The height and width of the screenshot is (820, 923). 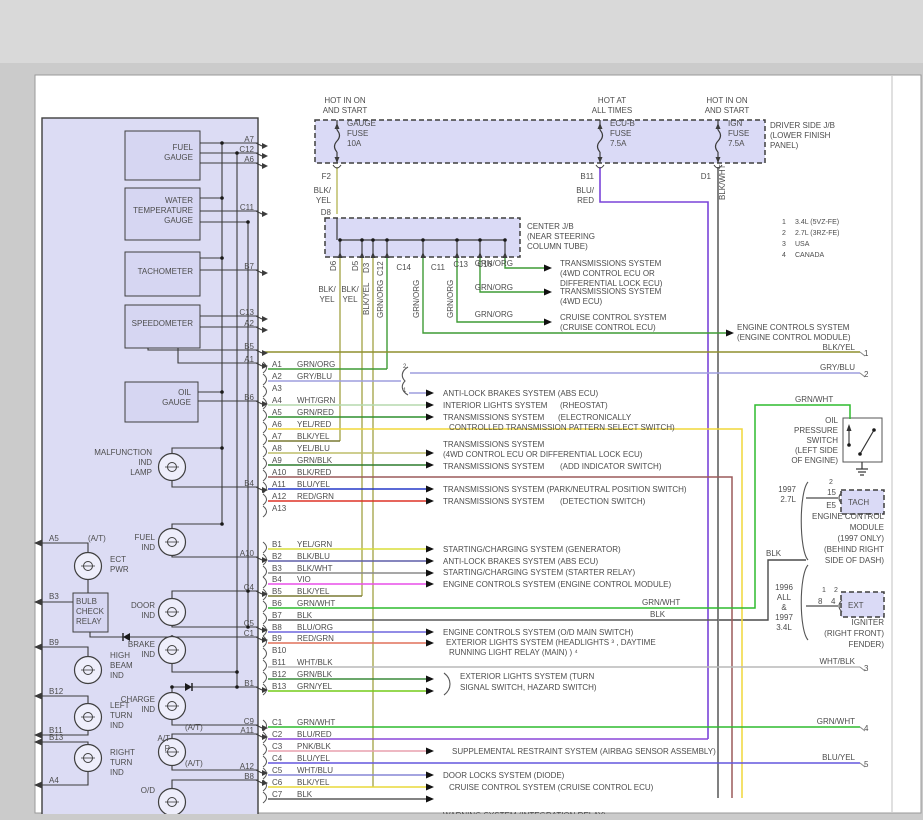 I want to click on label: ENGINE CONTROLS SYSTEM (O/D MAIN SWITCH), so click(x=538, y=632).